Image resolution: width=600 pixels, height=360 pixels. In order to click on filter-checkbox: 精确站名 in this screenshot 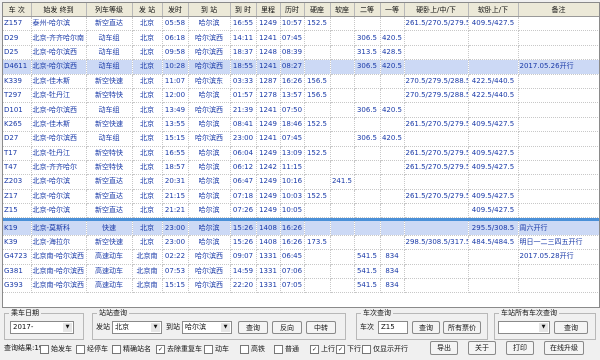, I will do `click(131, 349)`.